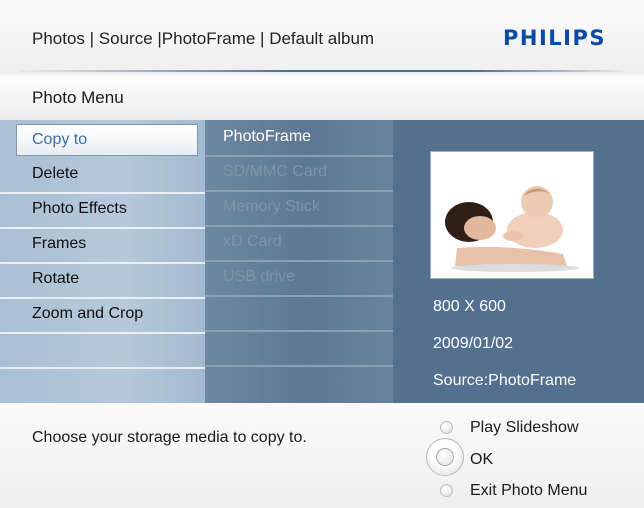 The height and width of the screenshot is (508, 644). I want to click on menu-item-copy-to: Copy to, so click(107, 140).